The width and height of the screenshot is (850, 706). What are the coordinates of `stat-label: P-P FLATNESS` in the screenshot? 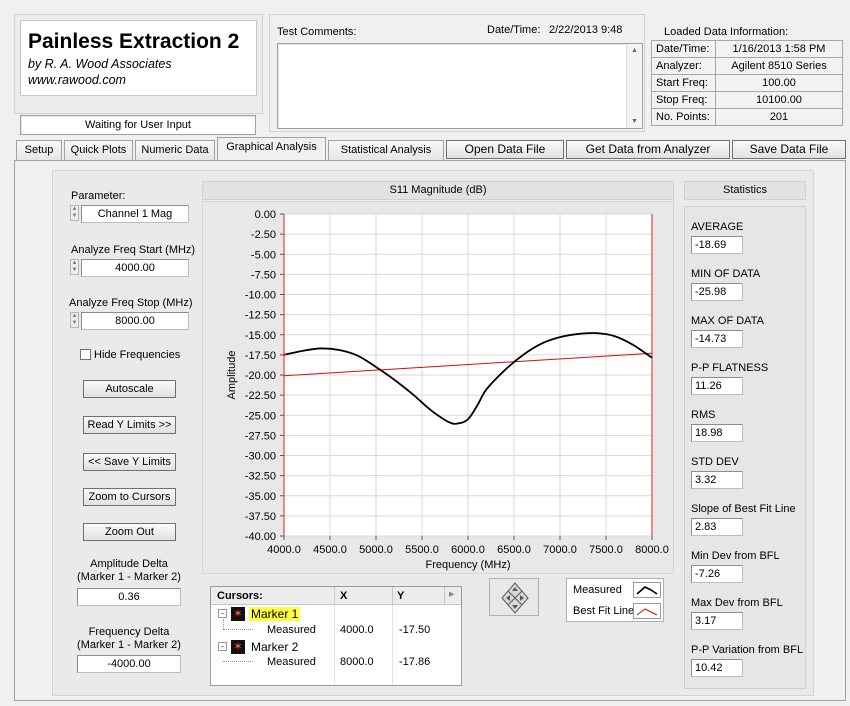 It's located at (730, 368).